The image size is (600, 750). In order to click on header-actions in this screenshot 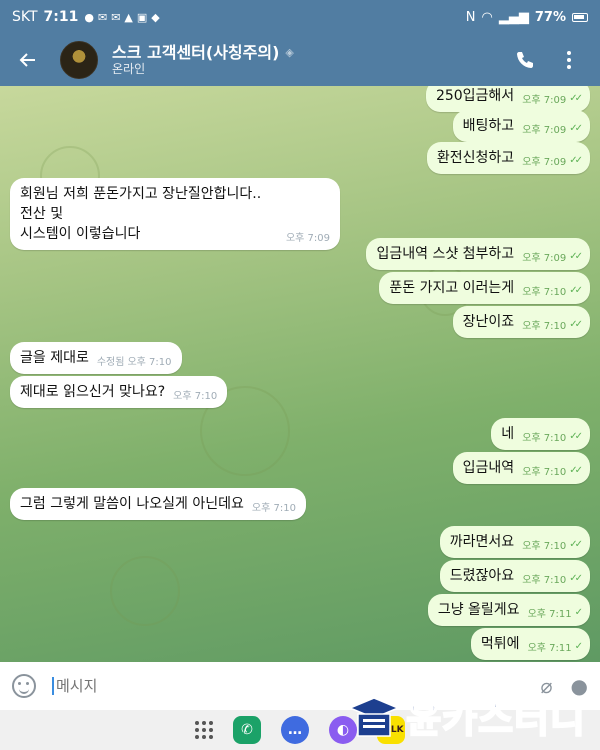, I will do `click(551, 60)`.